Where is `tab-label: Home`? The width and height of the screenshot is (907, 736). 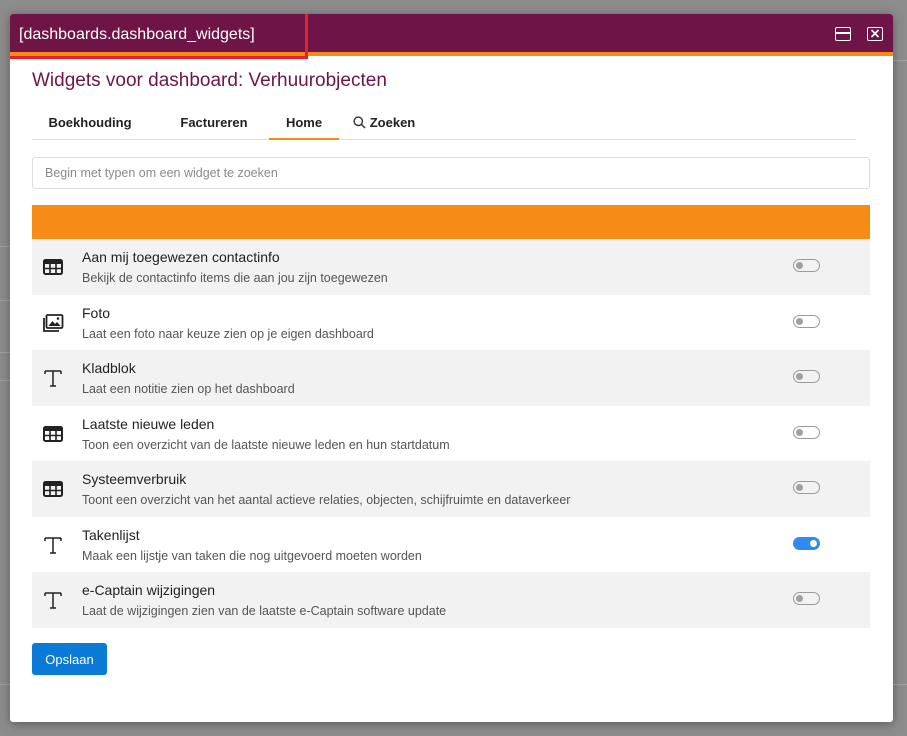
tab-label: Home is located at coordinates (304, 122).